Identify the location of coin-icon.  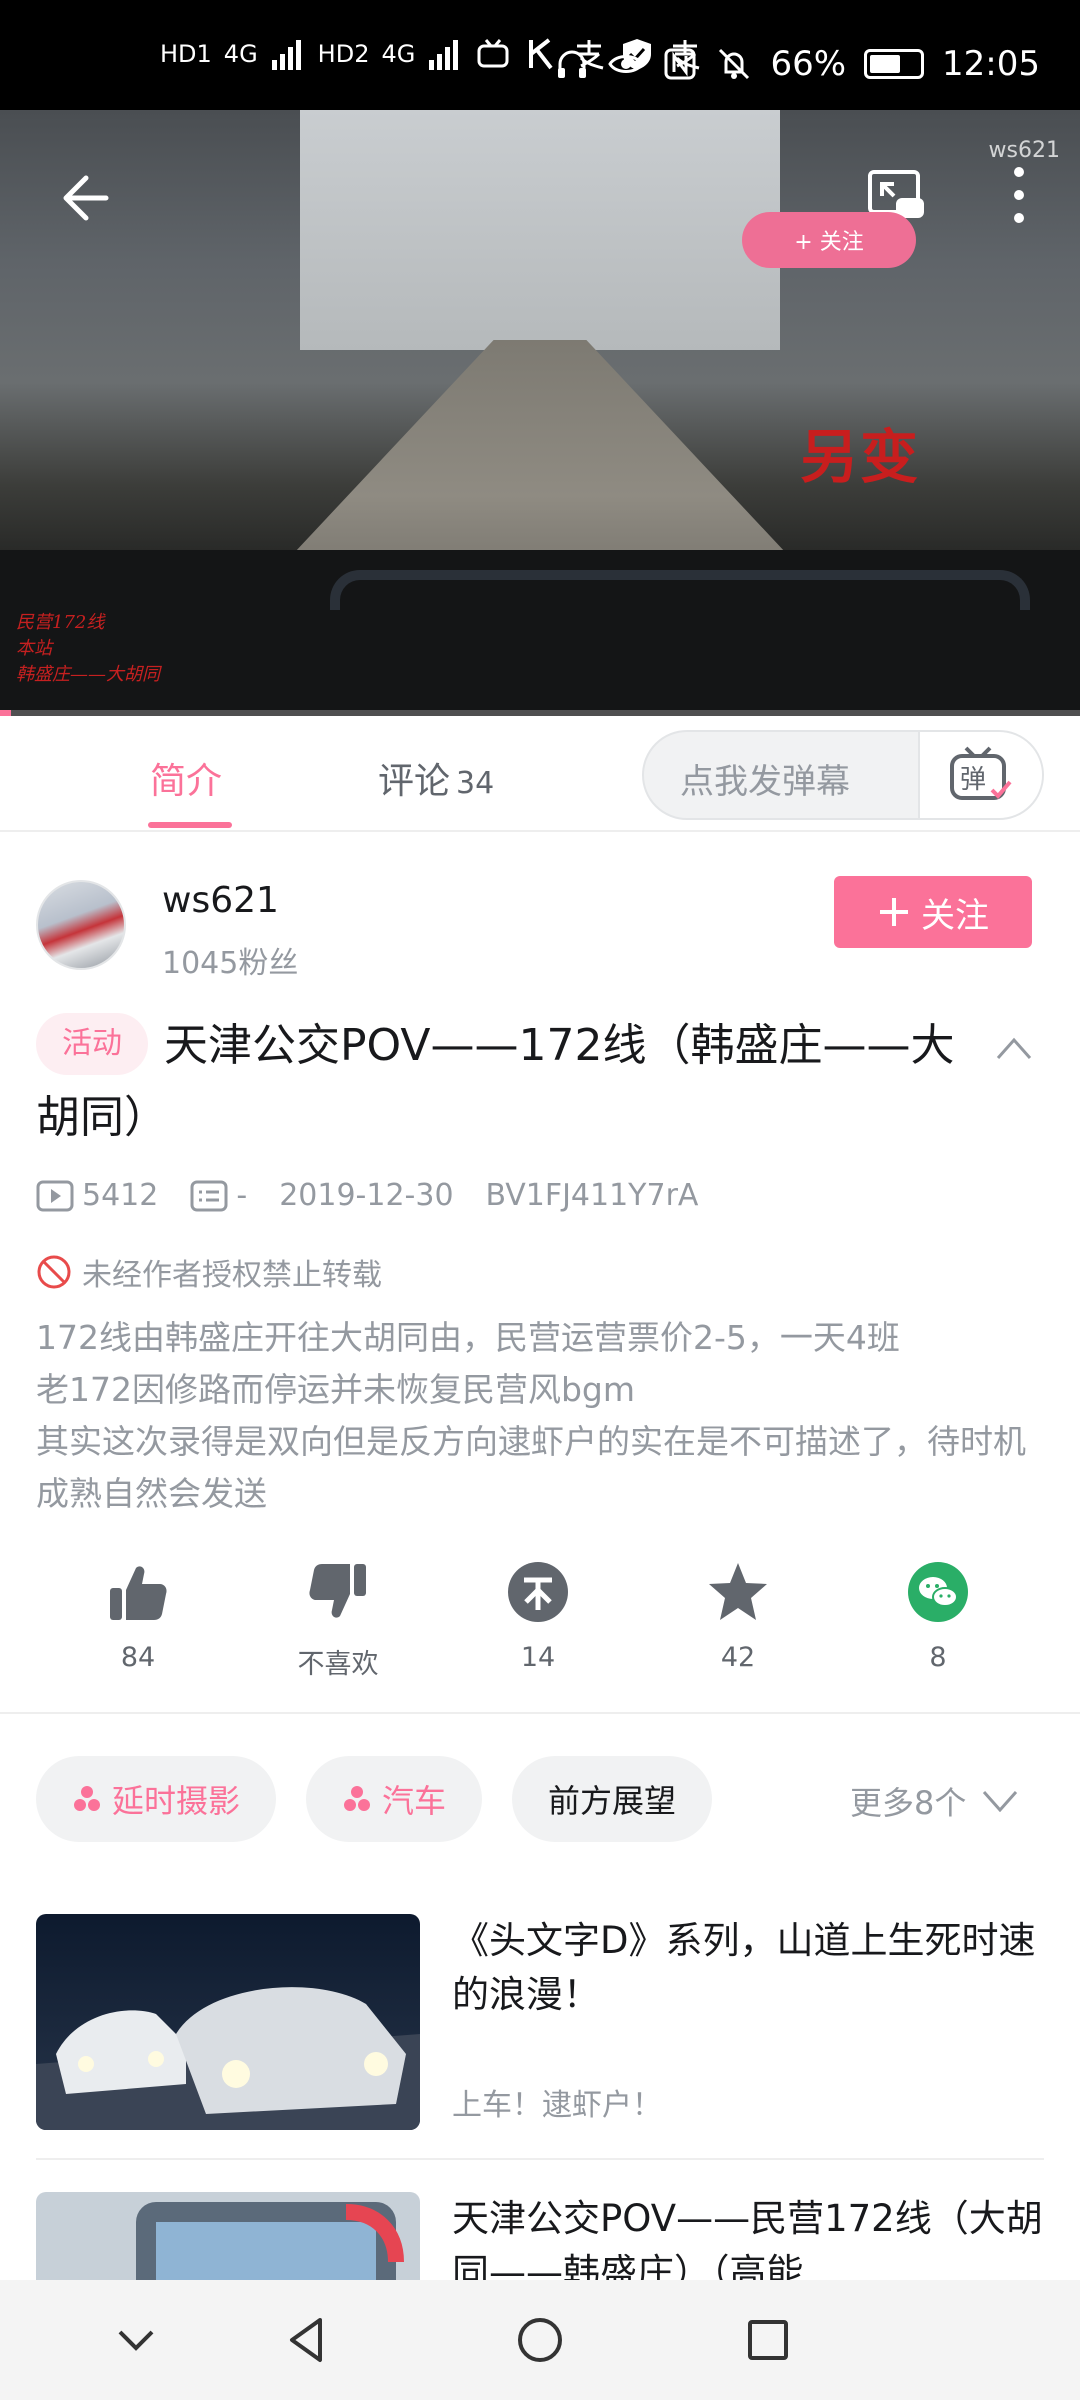
(538, 1592).